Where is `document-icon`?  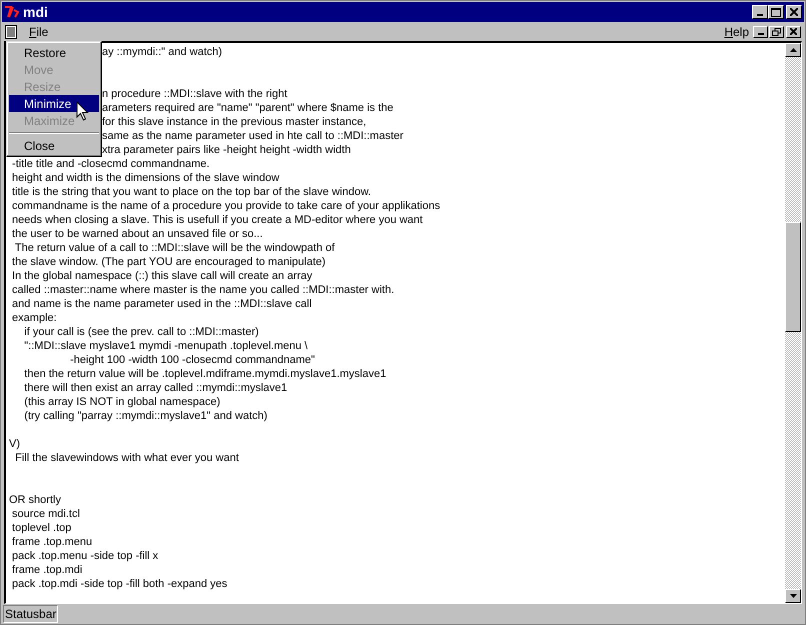 document-icon is located at coordinates (11, 31).